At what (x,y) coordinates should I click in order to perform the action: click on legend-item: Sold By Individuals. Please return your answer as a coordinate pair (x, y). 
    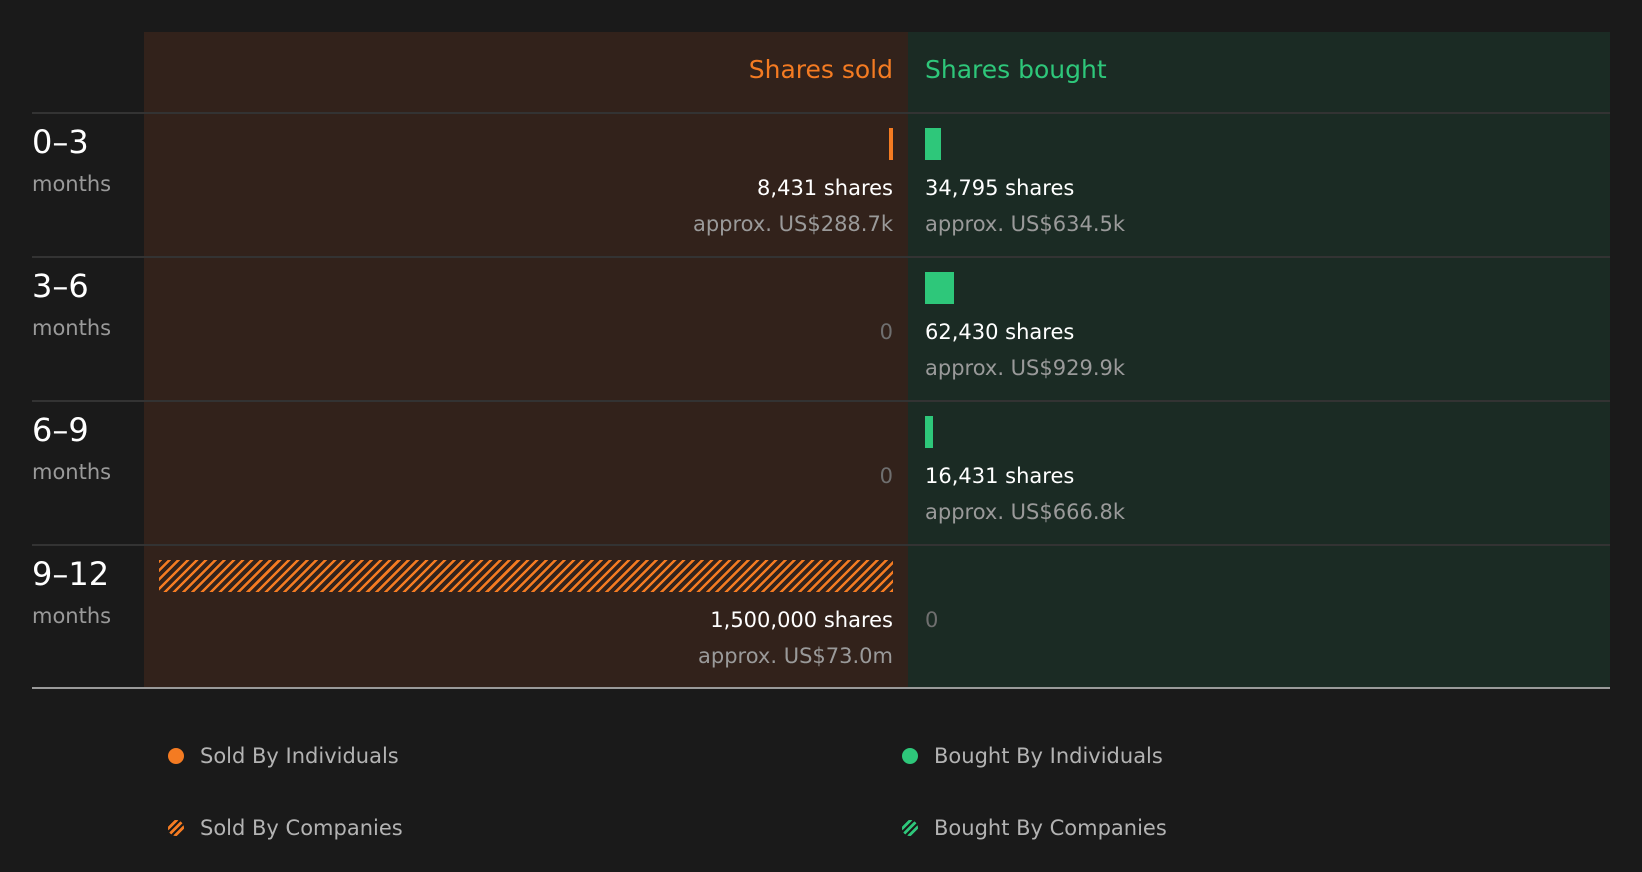
    Looking at the image, I should click on (283, 756).